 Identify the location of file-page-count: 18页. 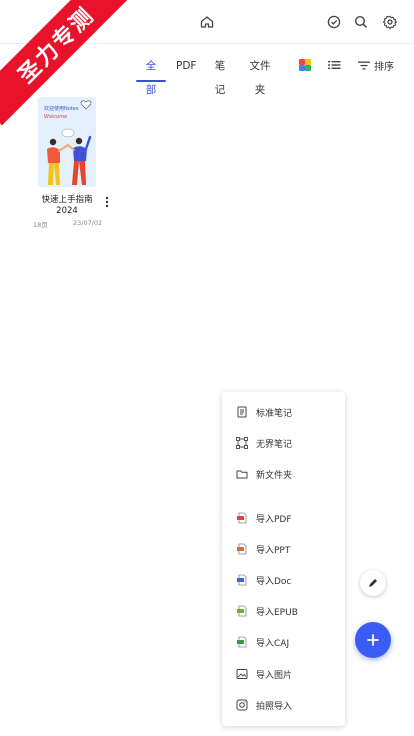
(40, 225).